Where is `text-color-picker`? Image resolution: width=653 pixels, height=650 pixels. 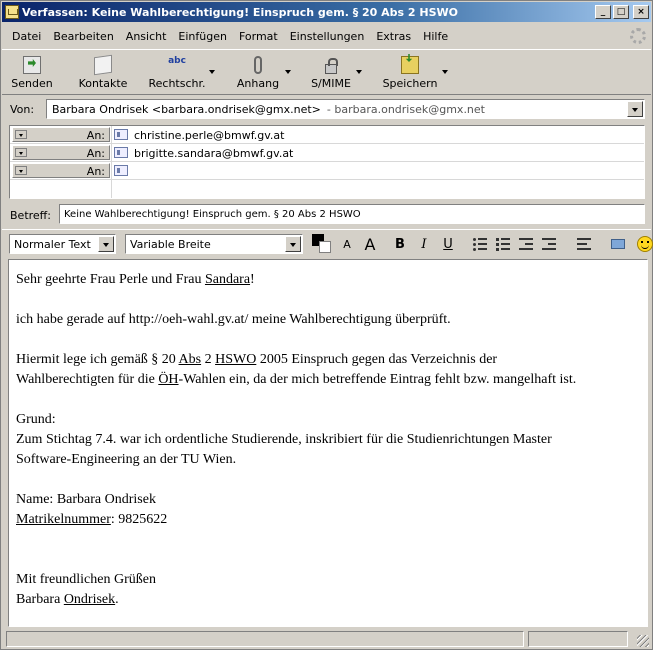 text-color-picker is located at coordinates (322, 244).